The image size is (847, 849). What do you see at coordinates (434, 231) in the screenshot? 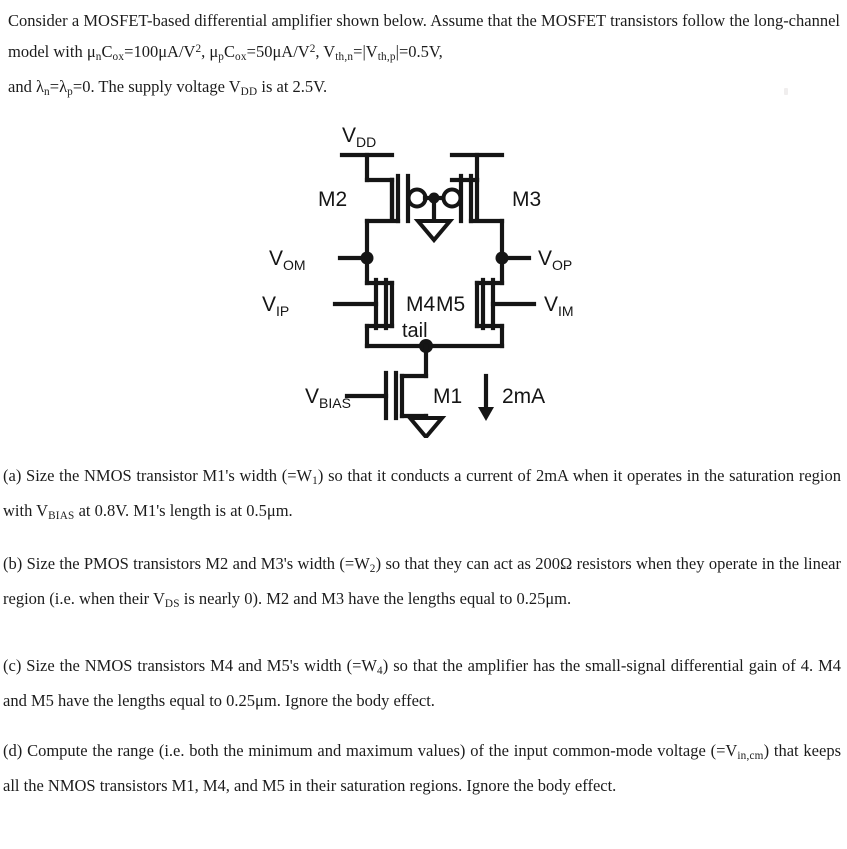
I see `pmos-gate-ground-symbol` at bounding box center [434, 231].